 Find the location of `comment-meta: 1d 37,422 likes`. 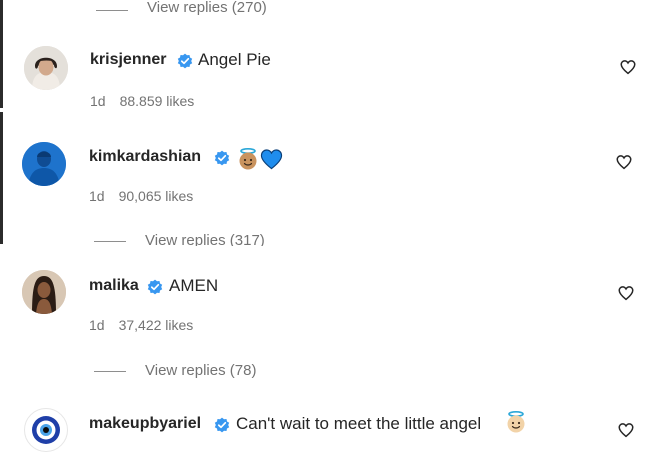

comment-meta: 1d 37,422 likes is located at coordinates (141, 325).